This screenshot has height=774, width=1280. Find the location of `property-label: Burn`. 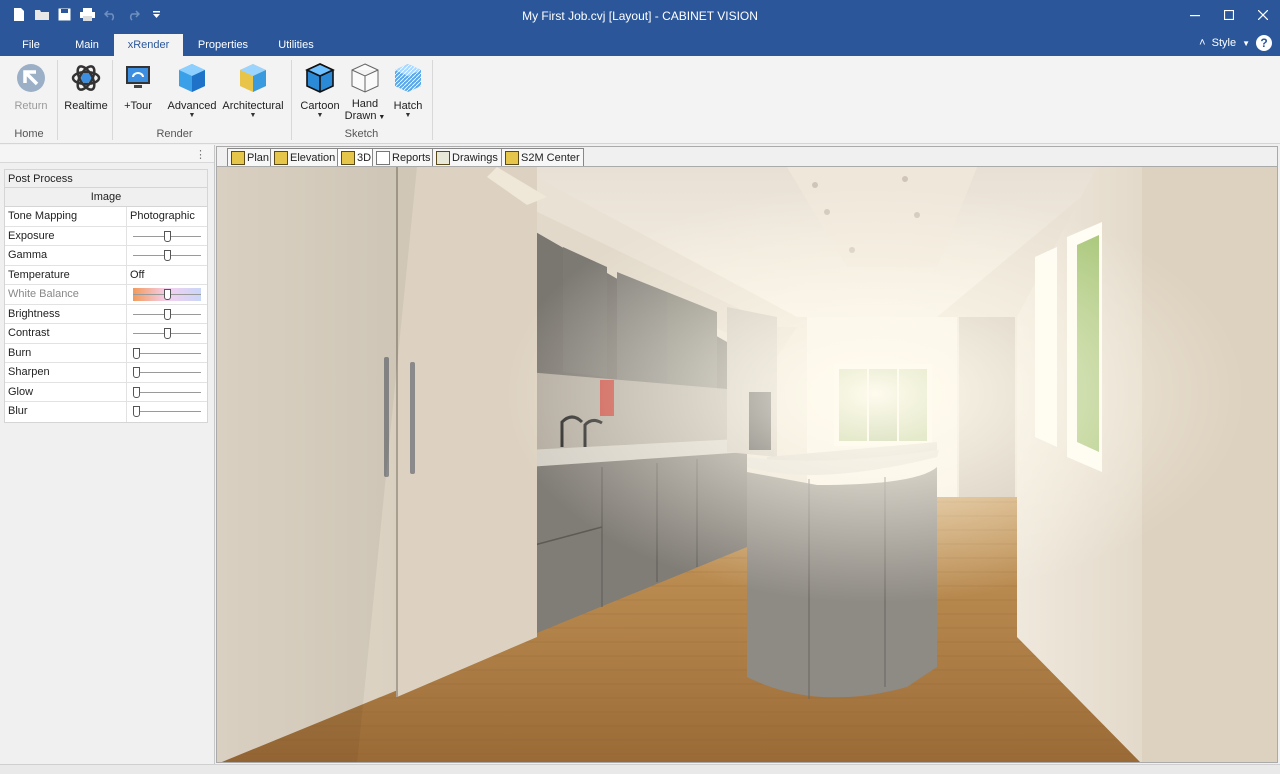

property-label: Burn is located at coordinates (66, 352).